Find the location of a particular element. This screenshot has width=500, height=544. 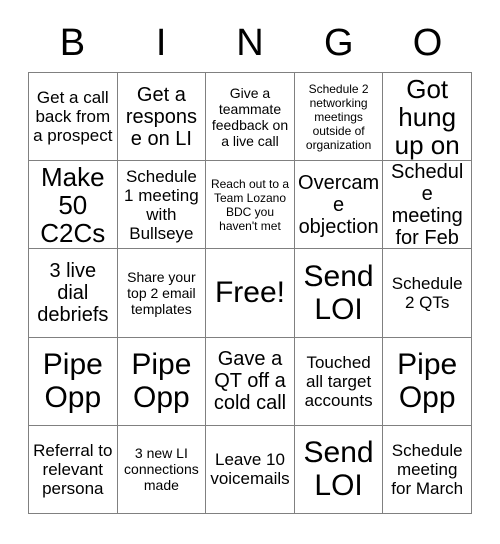

bingo-cell-label: Schedule 1 meeting with Bullseye is located at coordinates (161, 204).